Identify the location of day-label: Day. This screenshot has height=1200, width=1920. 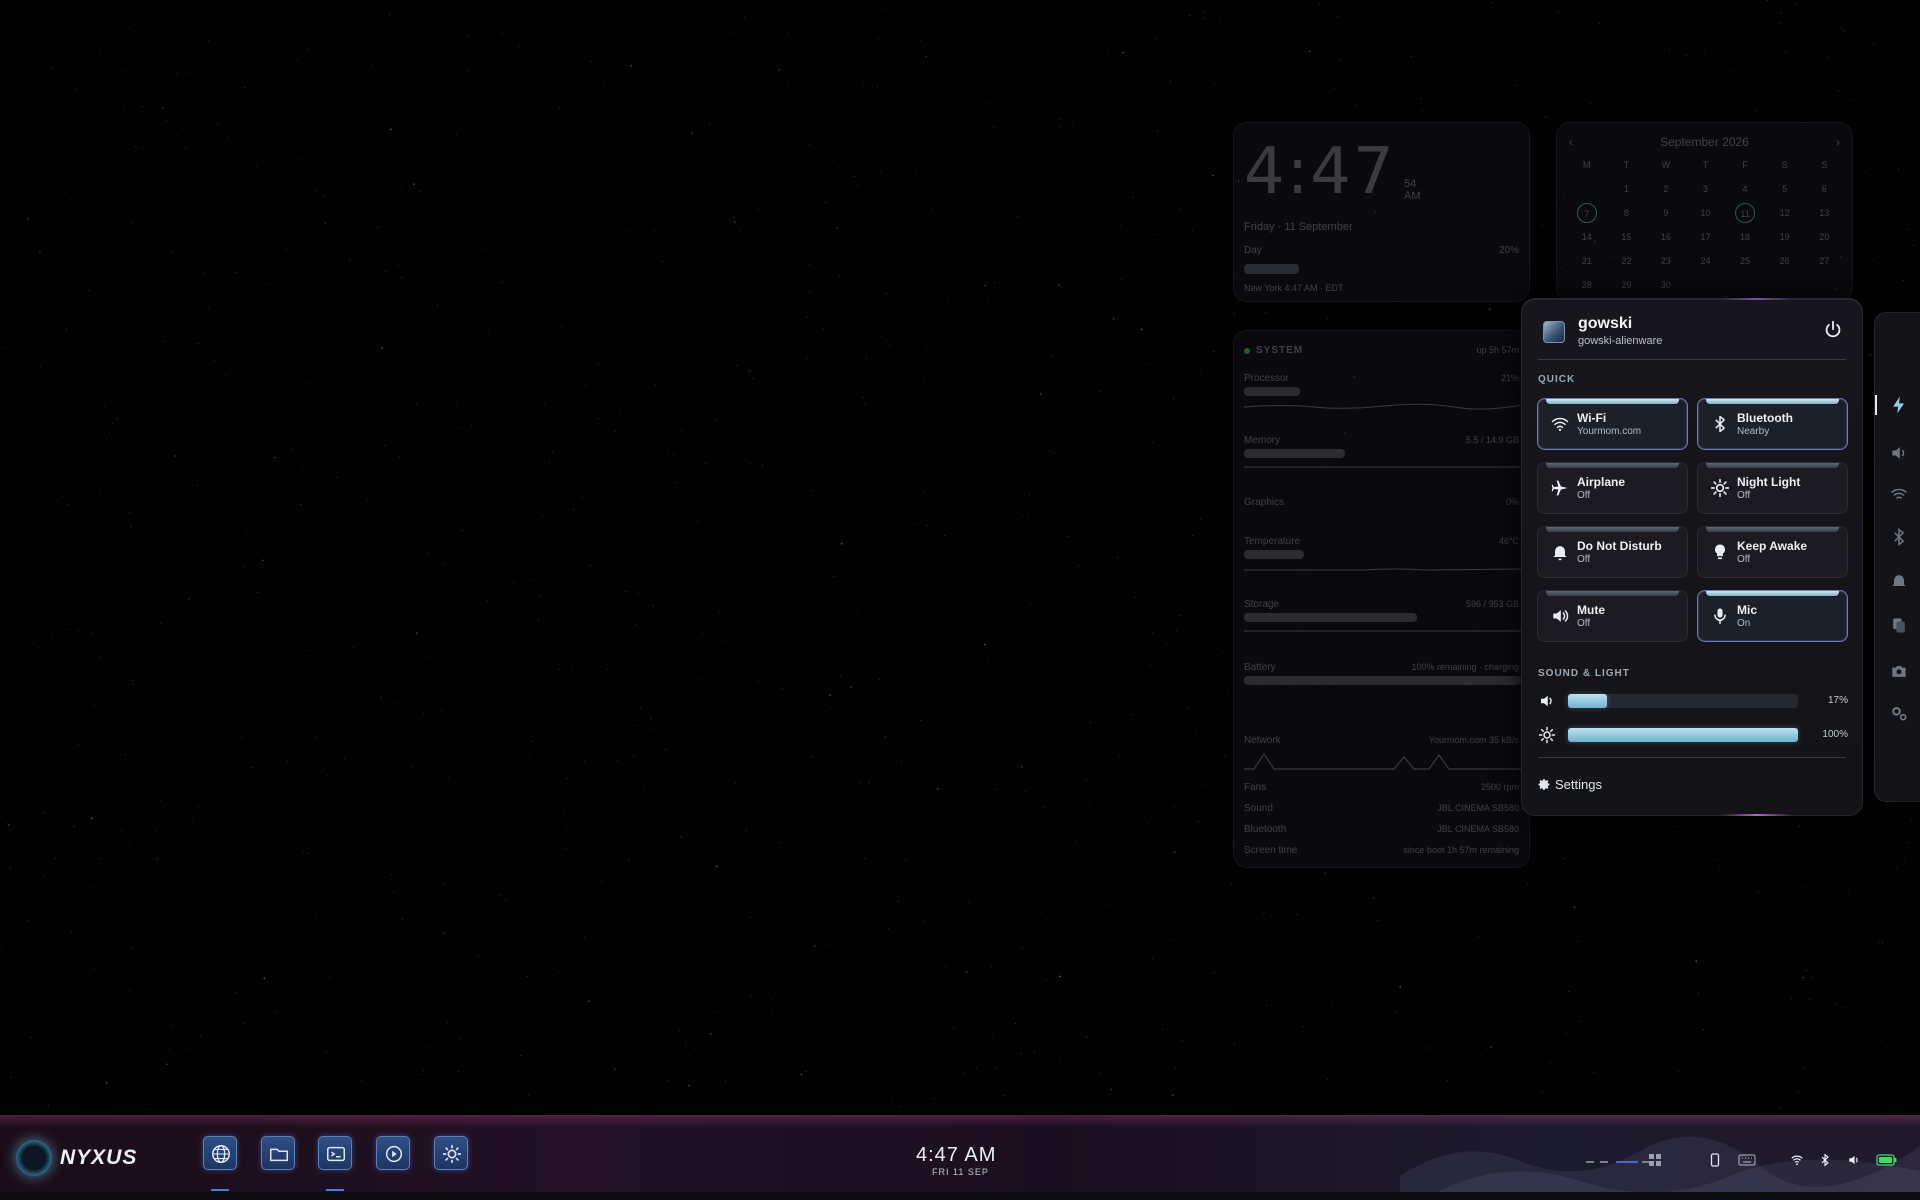
(1253, 250).